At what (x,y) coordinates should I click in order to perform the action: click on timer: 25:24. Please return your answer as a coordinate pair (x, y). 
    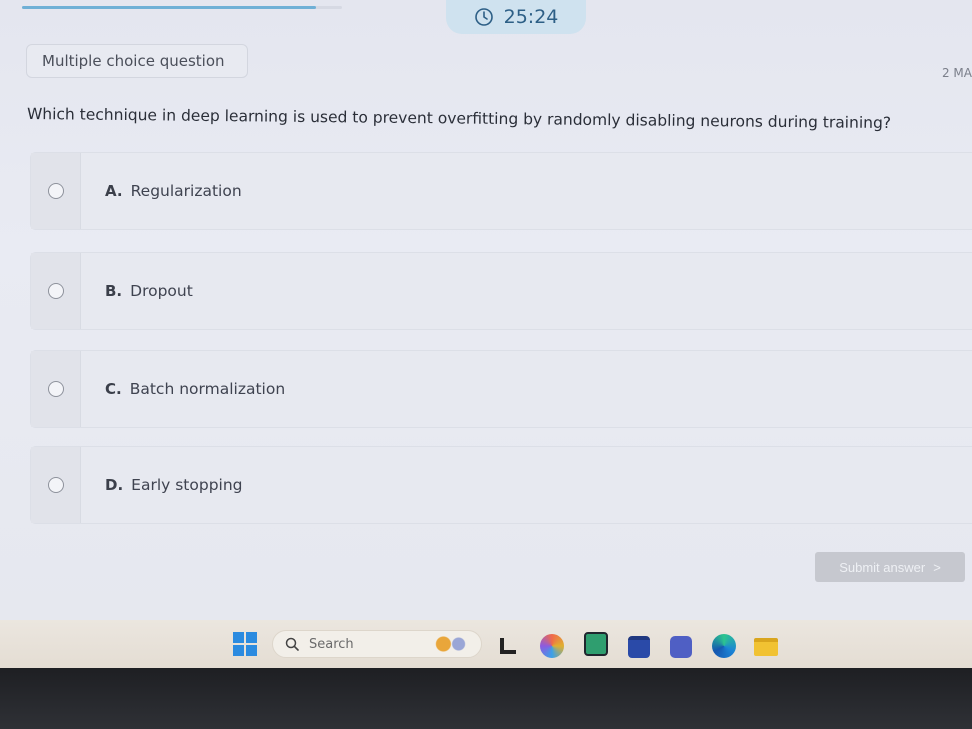
    Looking at the image, I should click on (516, 17).